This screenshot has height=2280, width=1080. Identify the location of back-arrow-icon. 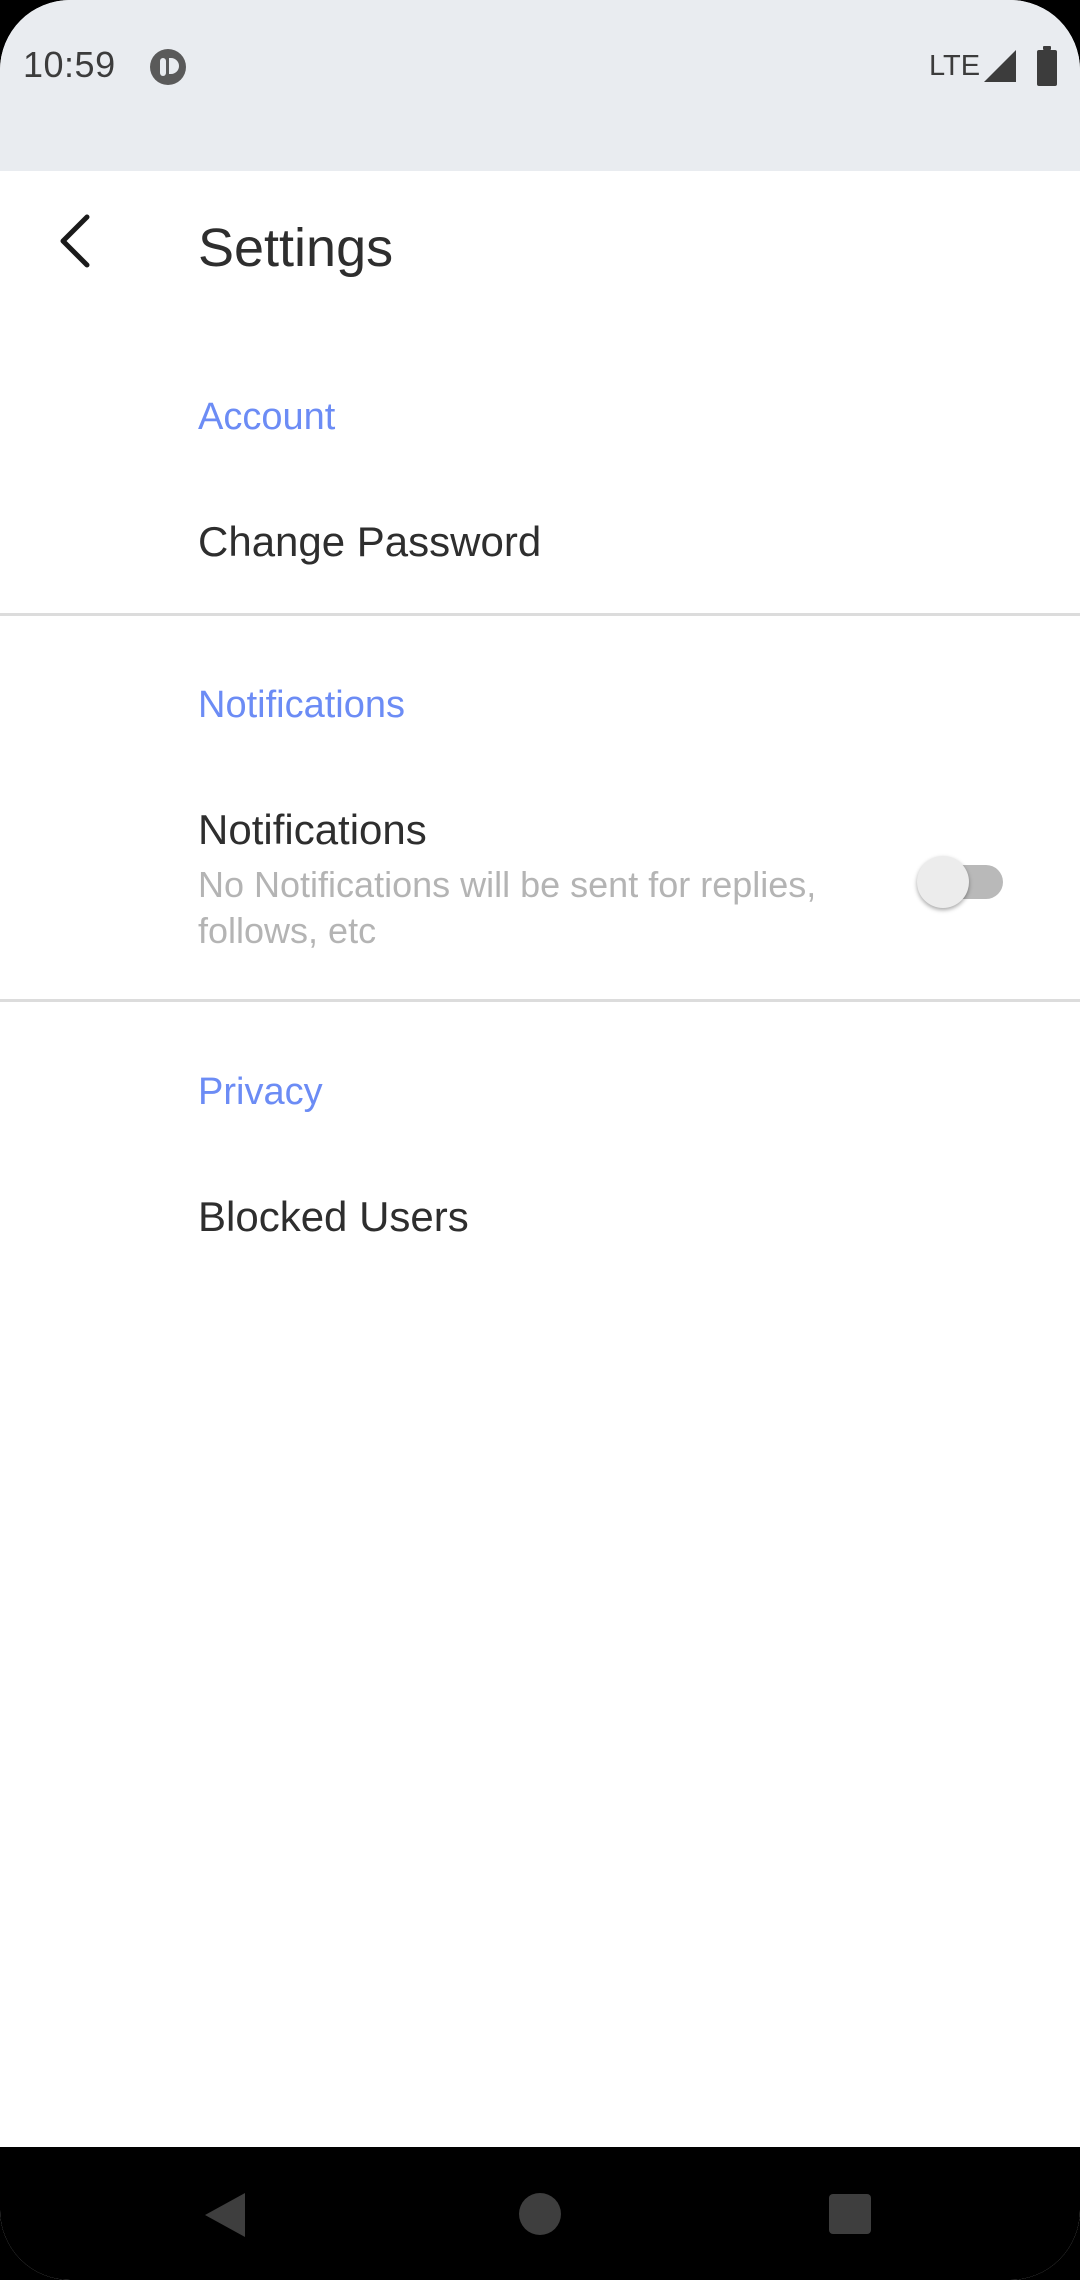
(75, 241).